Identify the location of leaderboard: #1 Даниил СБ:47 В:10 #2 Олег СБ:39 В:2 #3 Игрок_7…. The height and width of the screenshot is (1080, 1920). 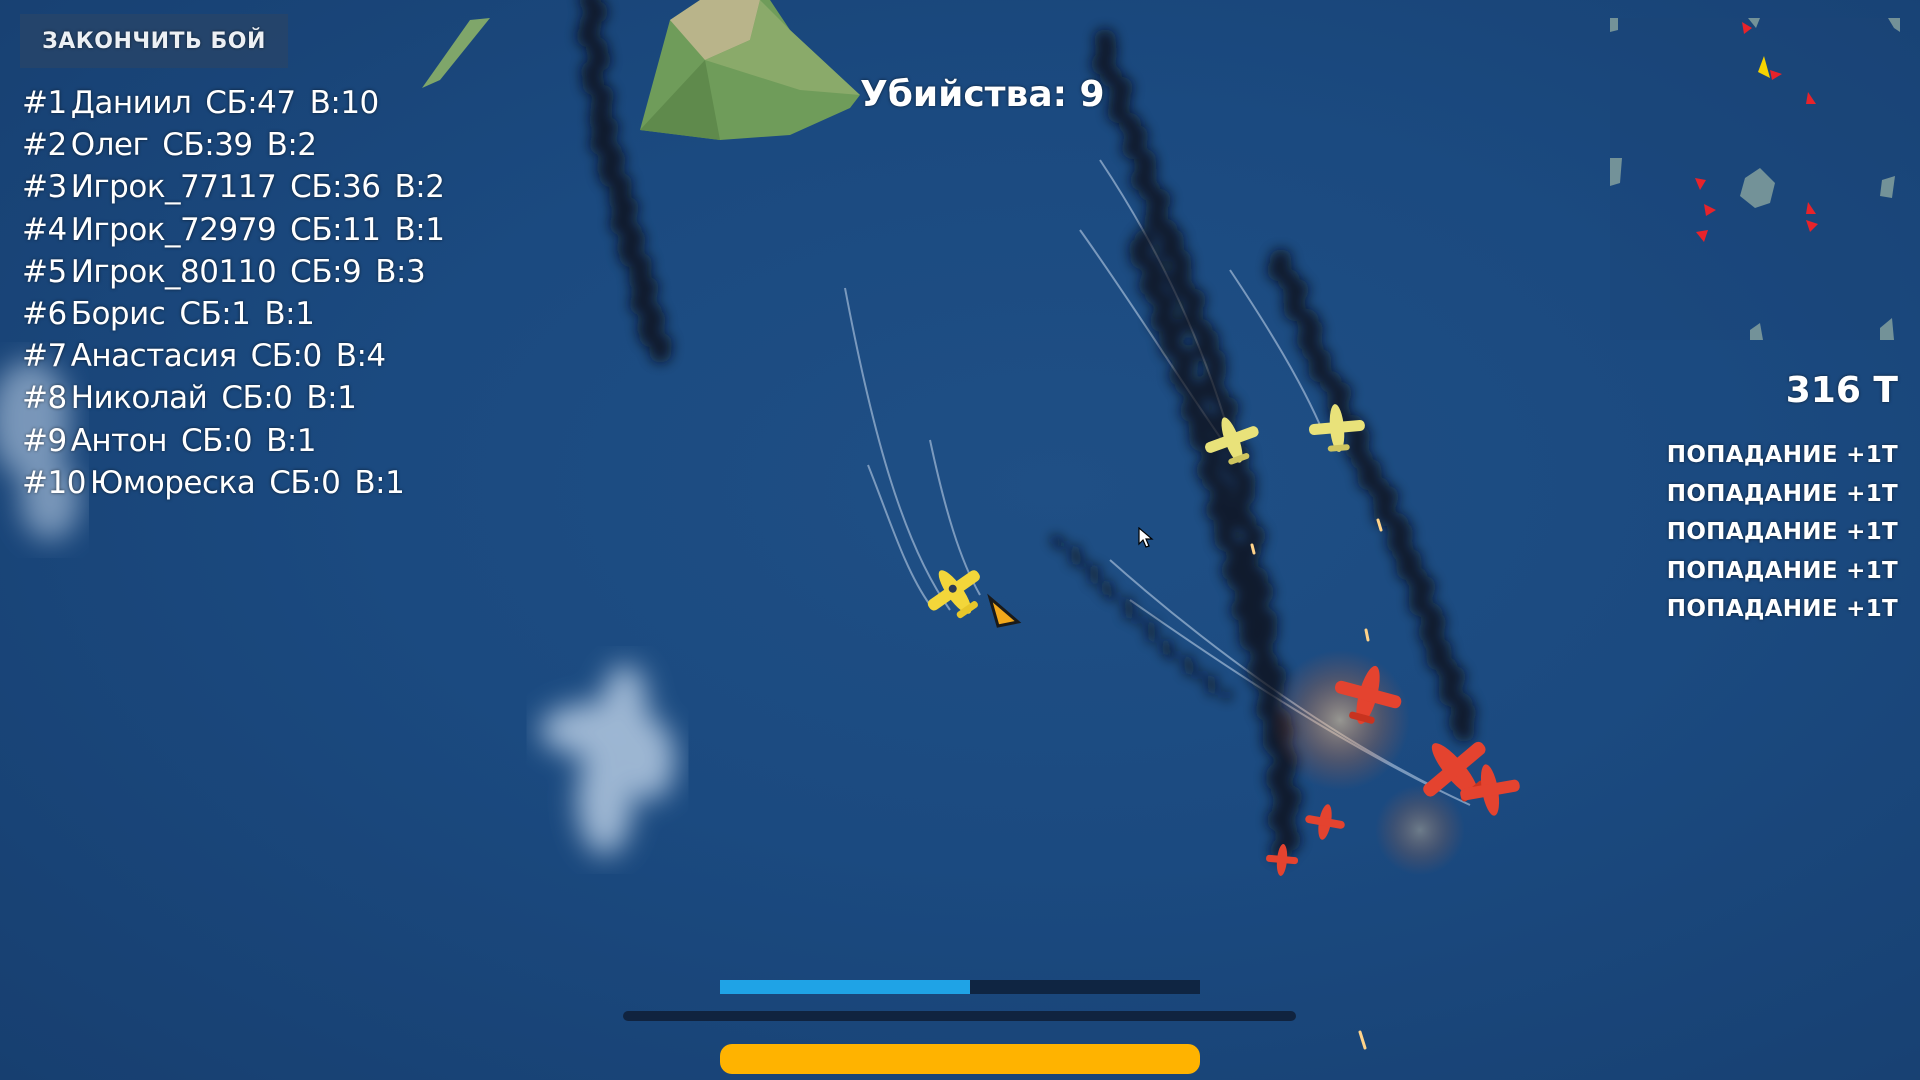
(242, 293).